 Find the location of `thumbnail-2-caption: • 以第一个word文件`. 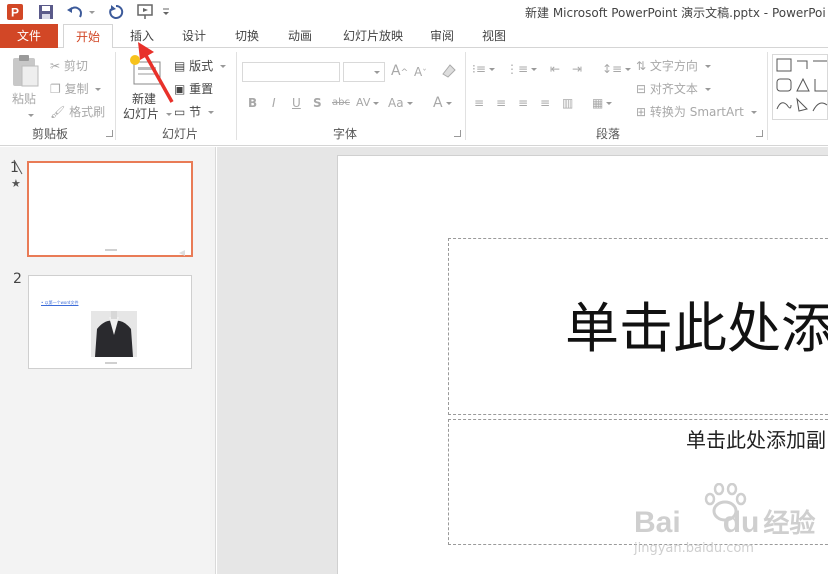

thumbnail-2-caption: • 以第一个word文件 is located at coordinates (60, 302).